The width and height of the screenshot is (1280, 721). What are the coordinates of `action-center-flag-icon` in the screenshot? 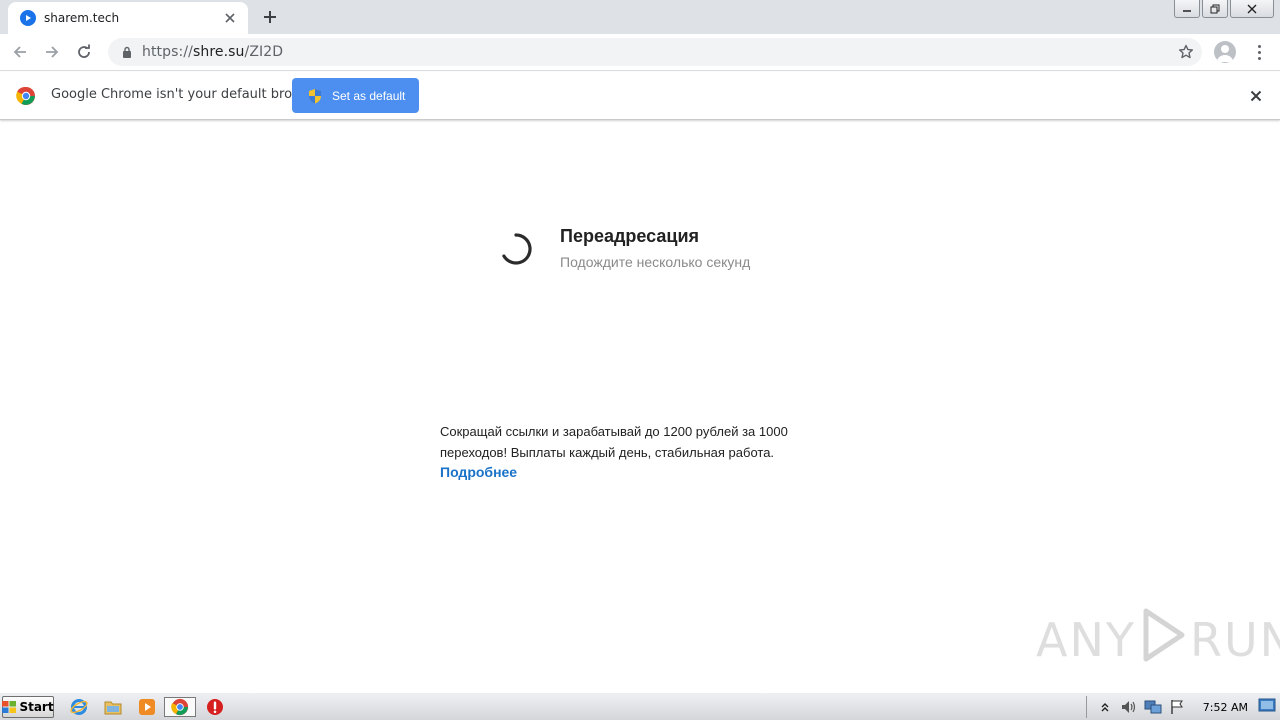 It's located at (1177, 707).